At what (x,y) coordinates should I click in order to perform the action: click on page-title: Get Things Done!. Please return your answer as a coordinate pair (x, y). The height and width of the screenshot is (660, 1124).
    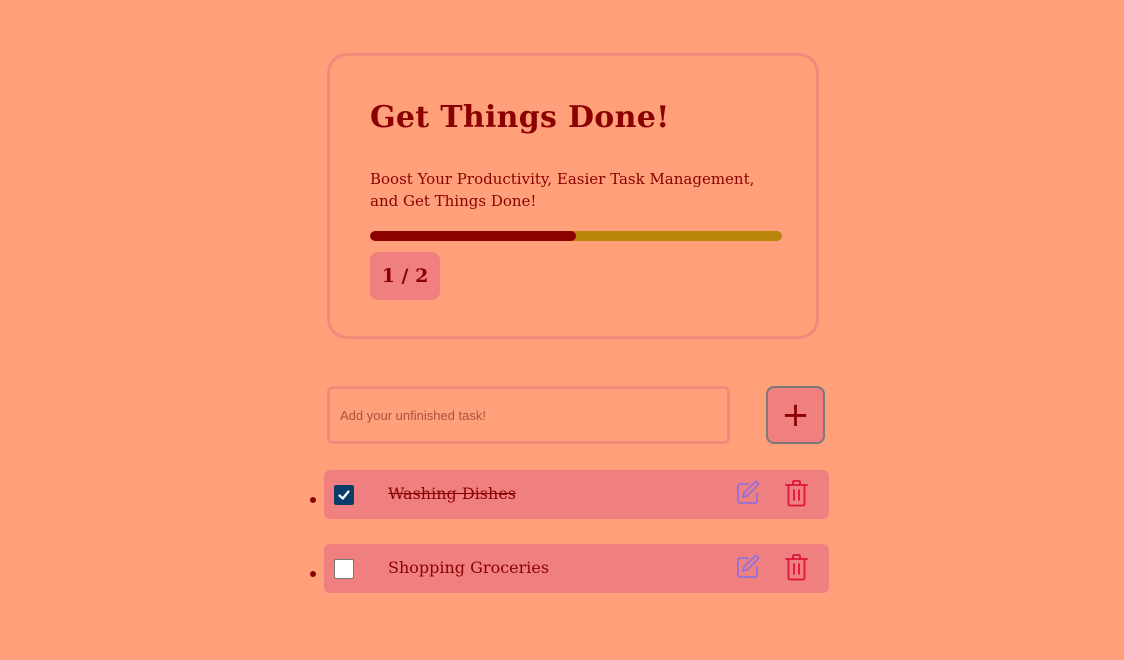
    Looking at the image, I should click on (520, 117).